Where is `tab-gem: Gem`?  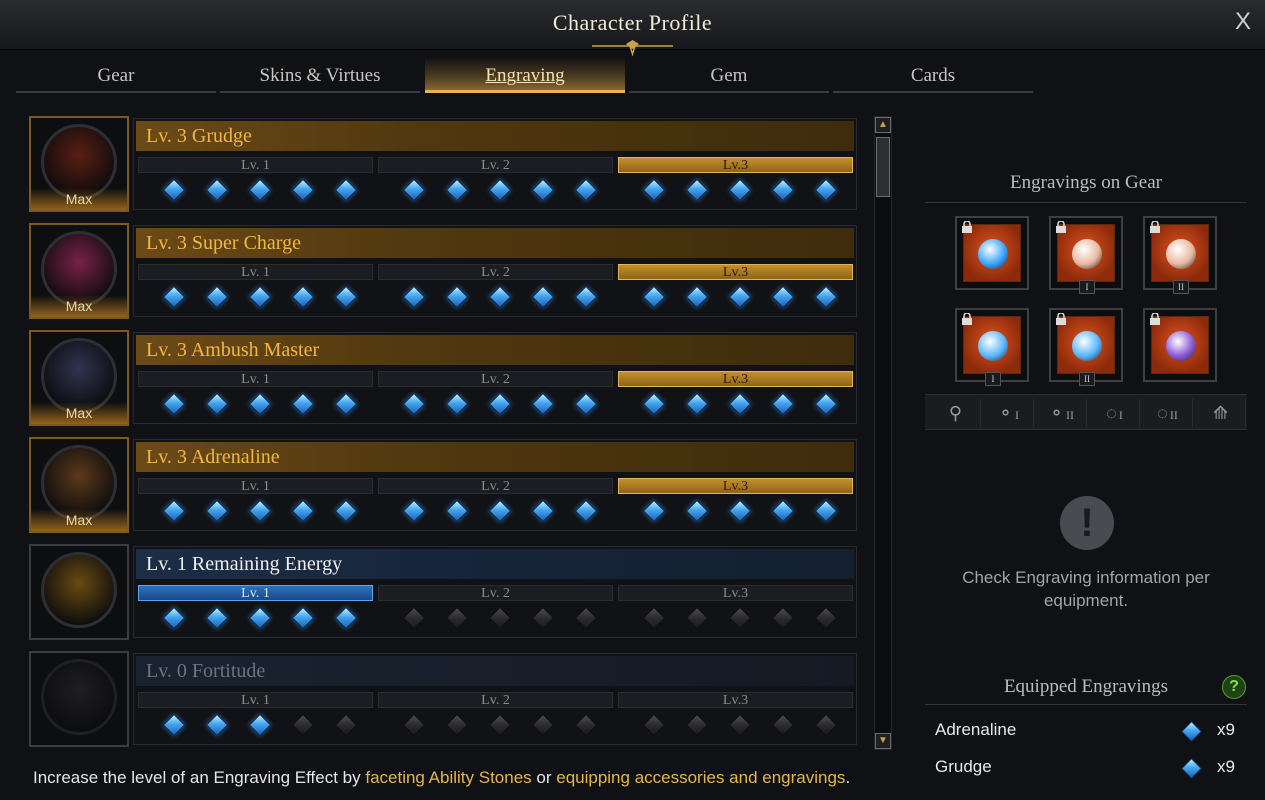 tab-gem: Gem is located at coordinates (729, 75).